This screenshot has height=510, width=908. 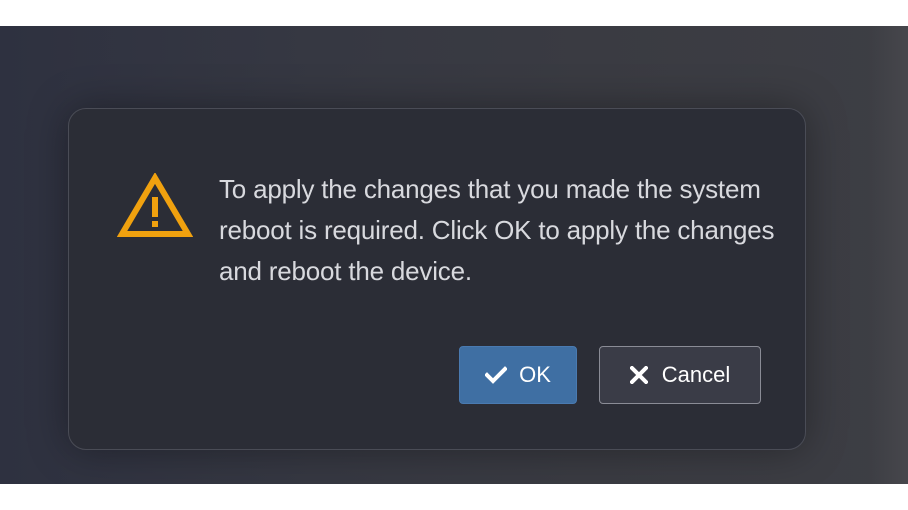 I want to click on cancel-button: Cancel, so click(x=680, y=375).